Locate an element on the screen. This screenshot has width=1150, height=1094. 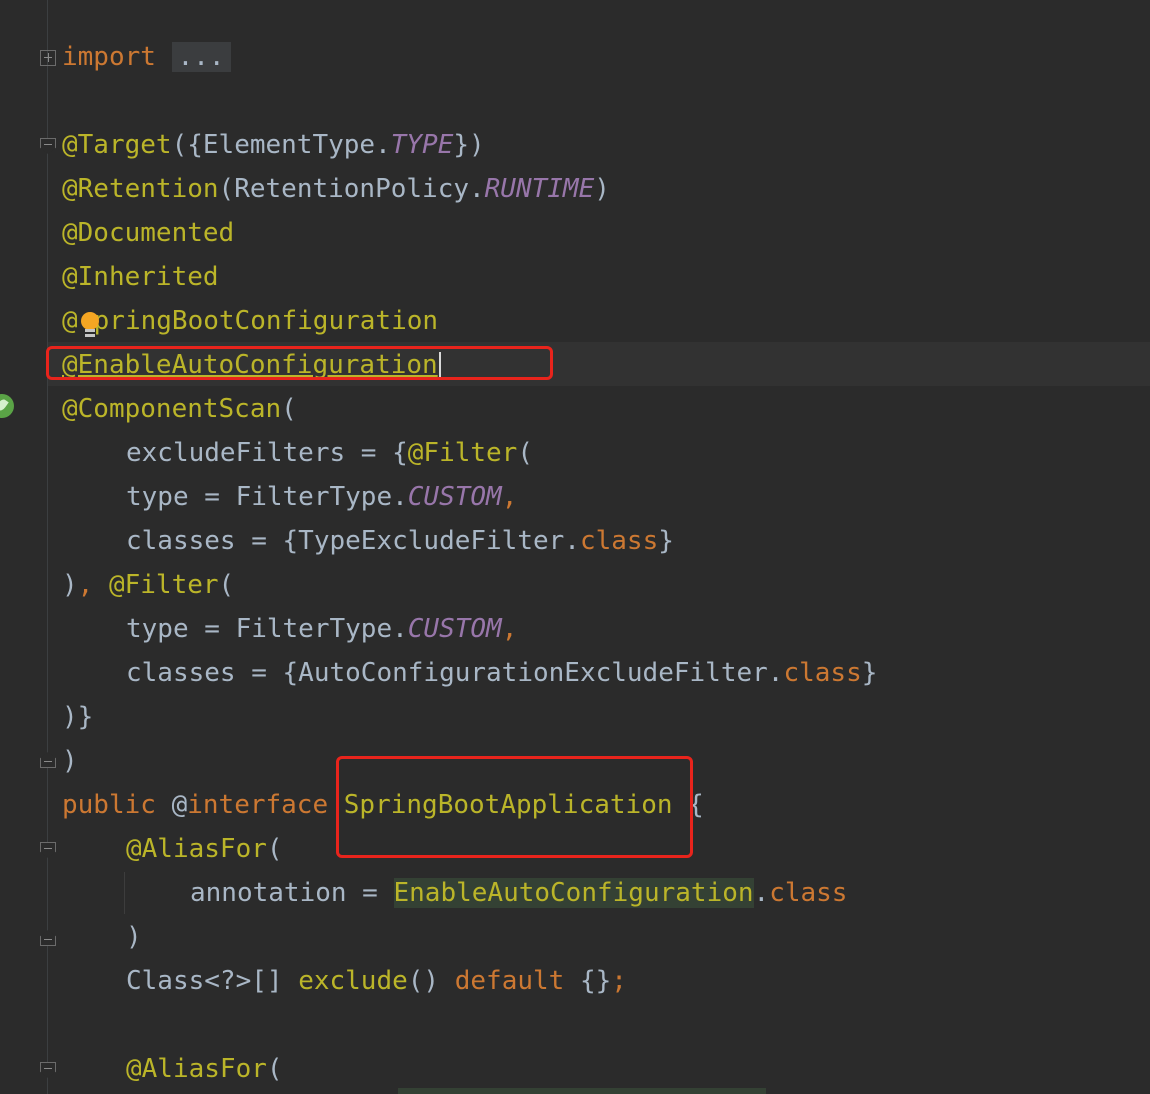
code-text: )} is located at coordinates (78, 717).